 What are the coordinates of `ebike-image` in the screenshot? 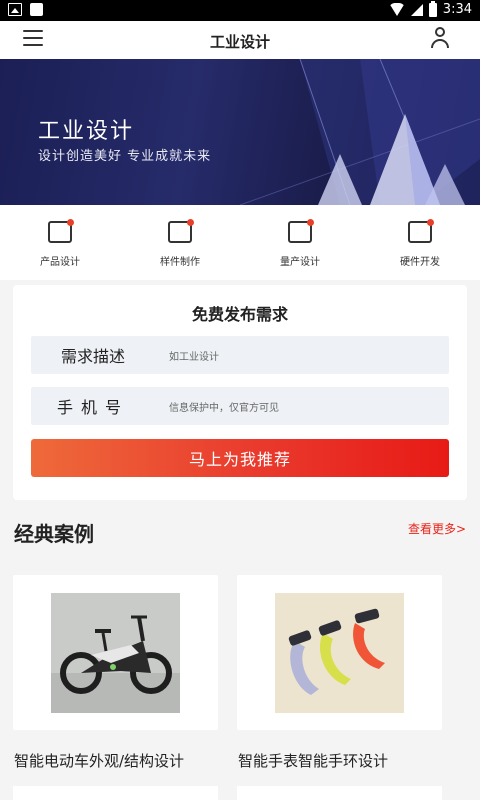 It's located at (115, 653).